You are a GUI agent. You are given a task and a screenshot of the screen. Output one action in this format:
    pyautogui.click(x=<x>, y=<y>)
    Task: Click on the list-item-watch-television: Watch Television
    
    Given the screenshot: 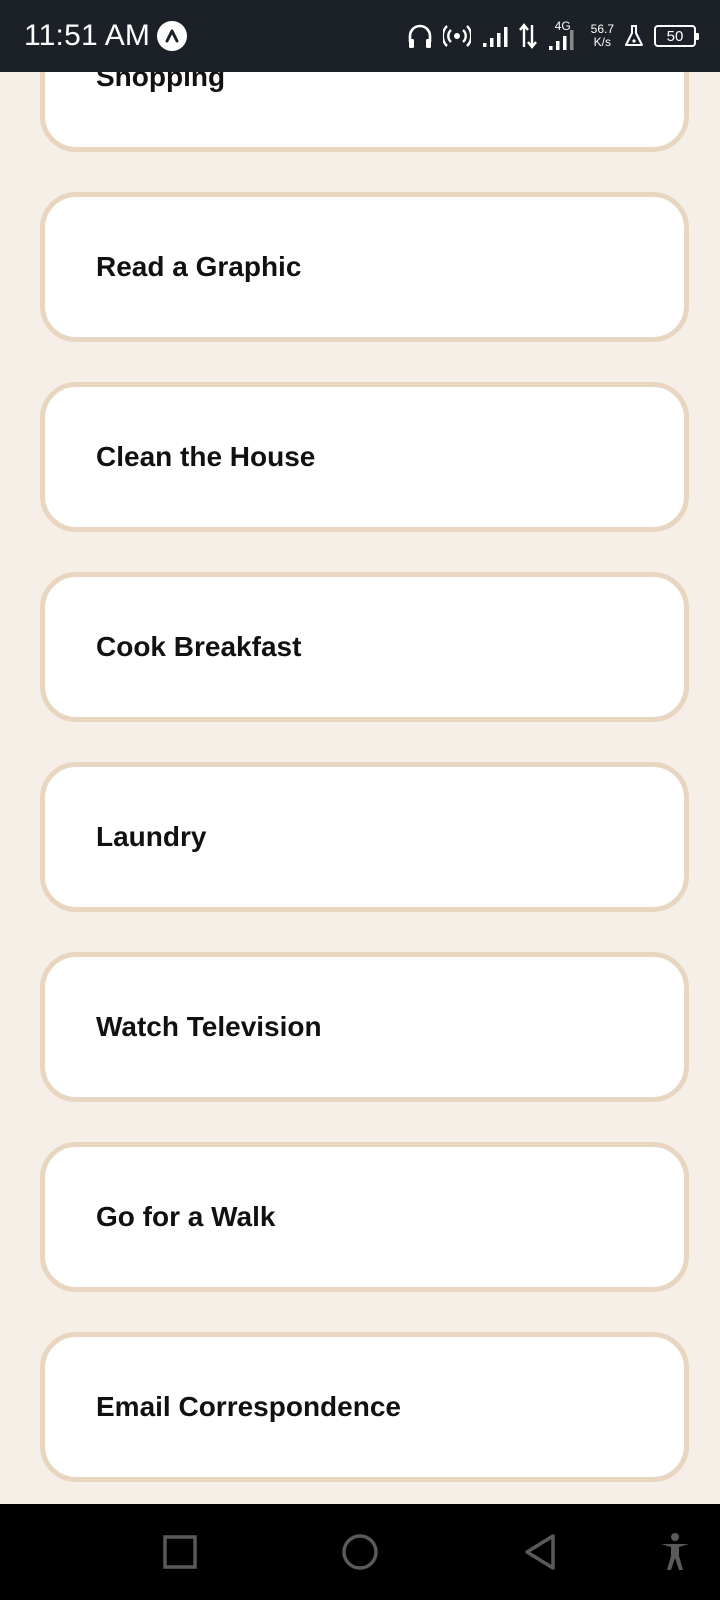 What is the action you would take?
    pyautogui.click(x=364, y=1027)
    